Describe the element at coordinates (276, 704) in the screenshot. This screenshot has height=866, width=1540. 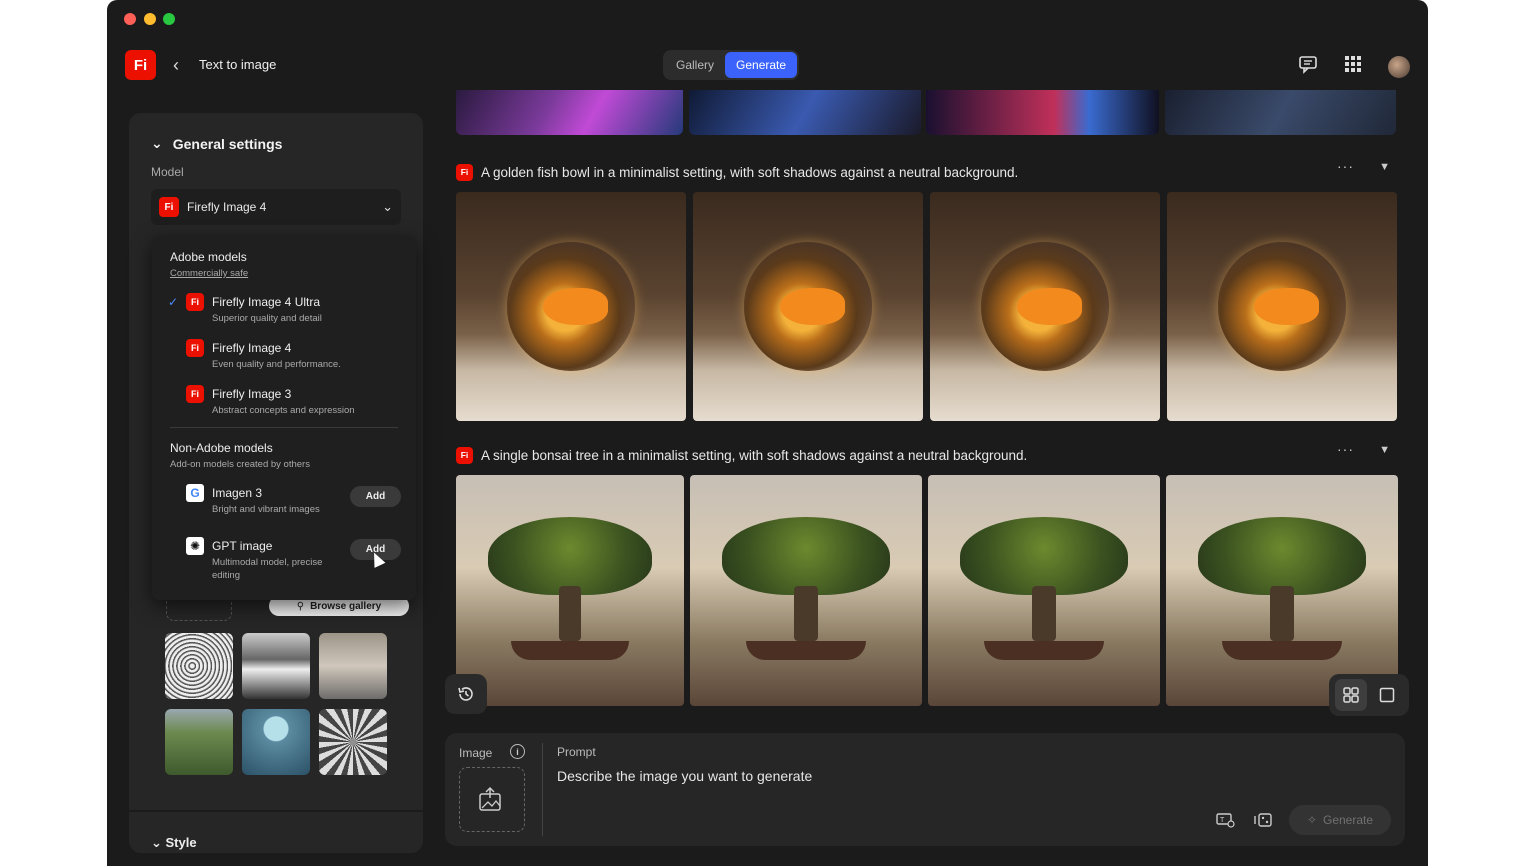
I see `style-thumbnails` at that location.